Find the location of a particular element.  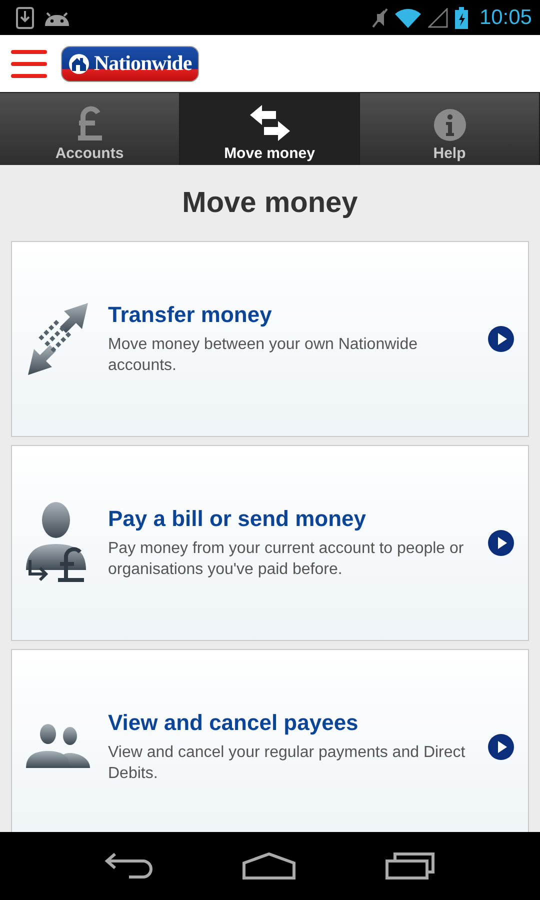

back-icon is located at coordinates (128, 866).